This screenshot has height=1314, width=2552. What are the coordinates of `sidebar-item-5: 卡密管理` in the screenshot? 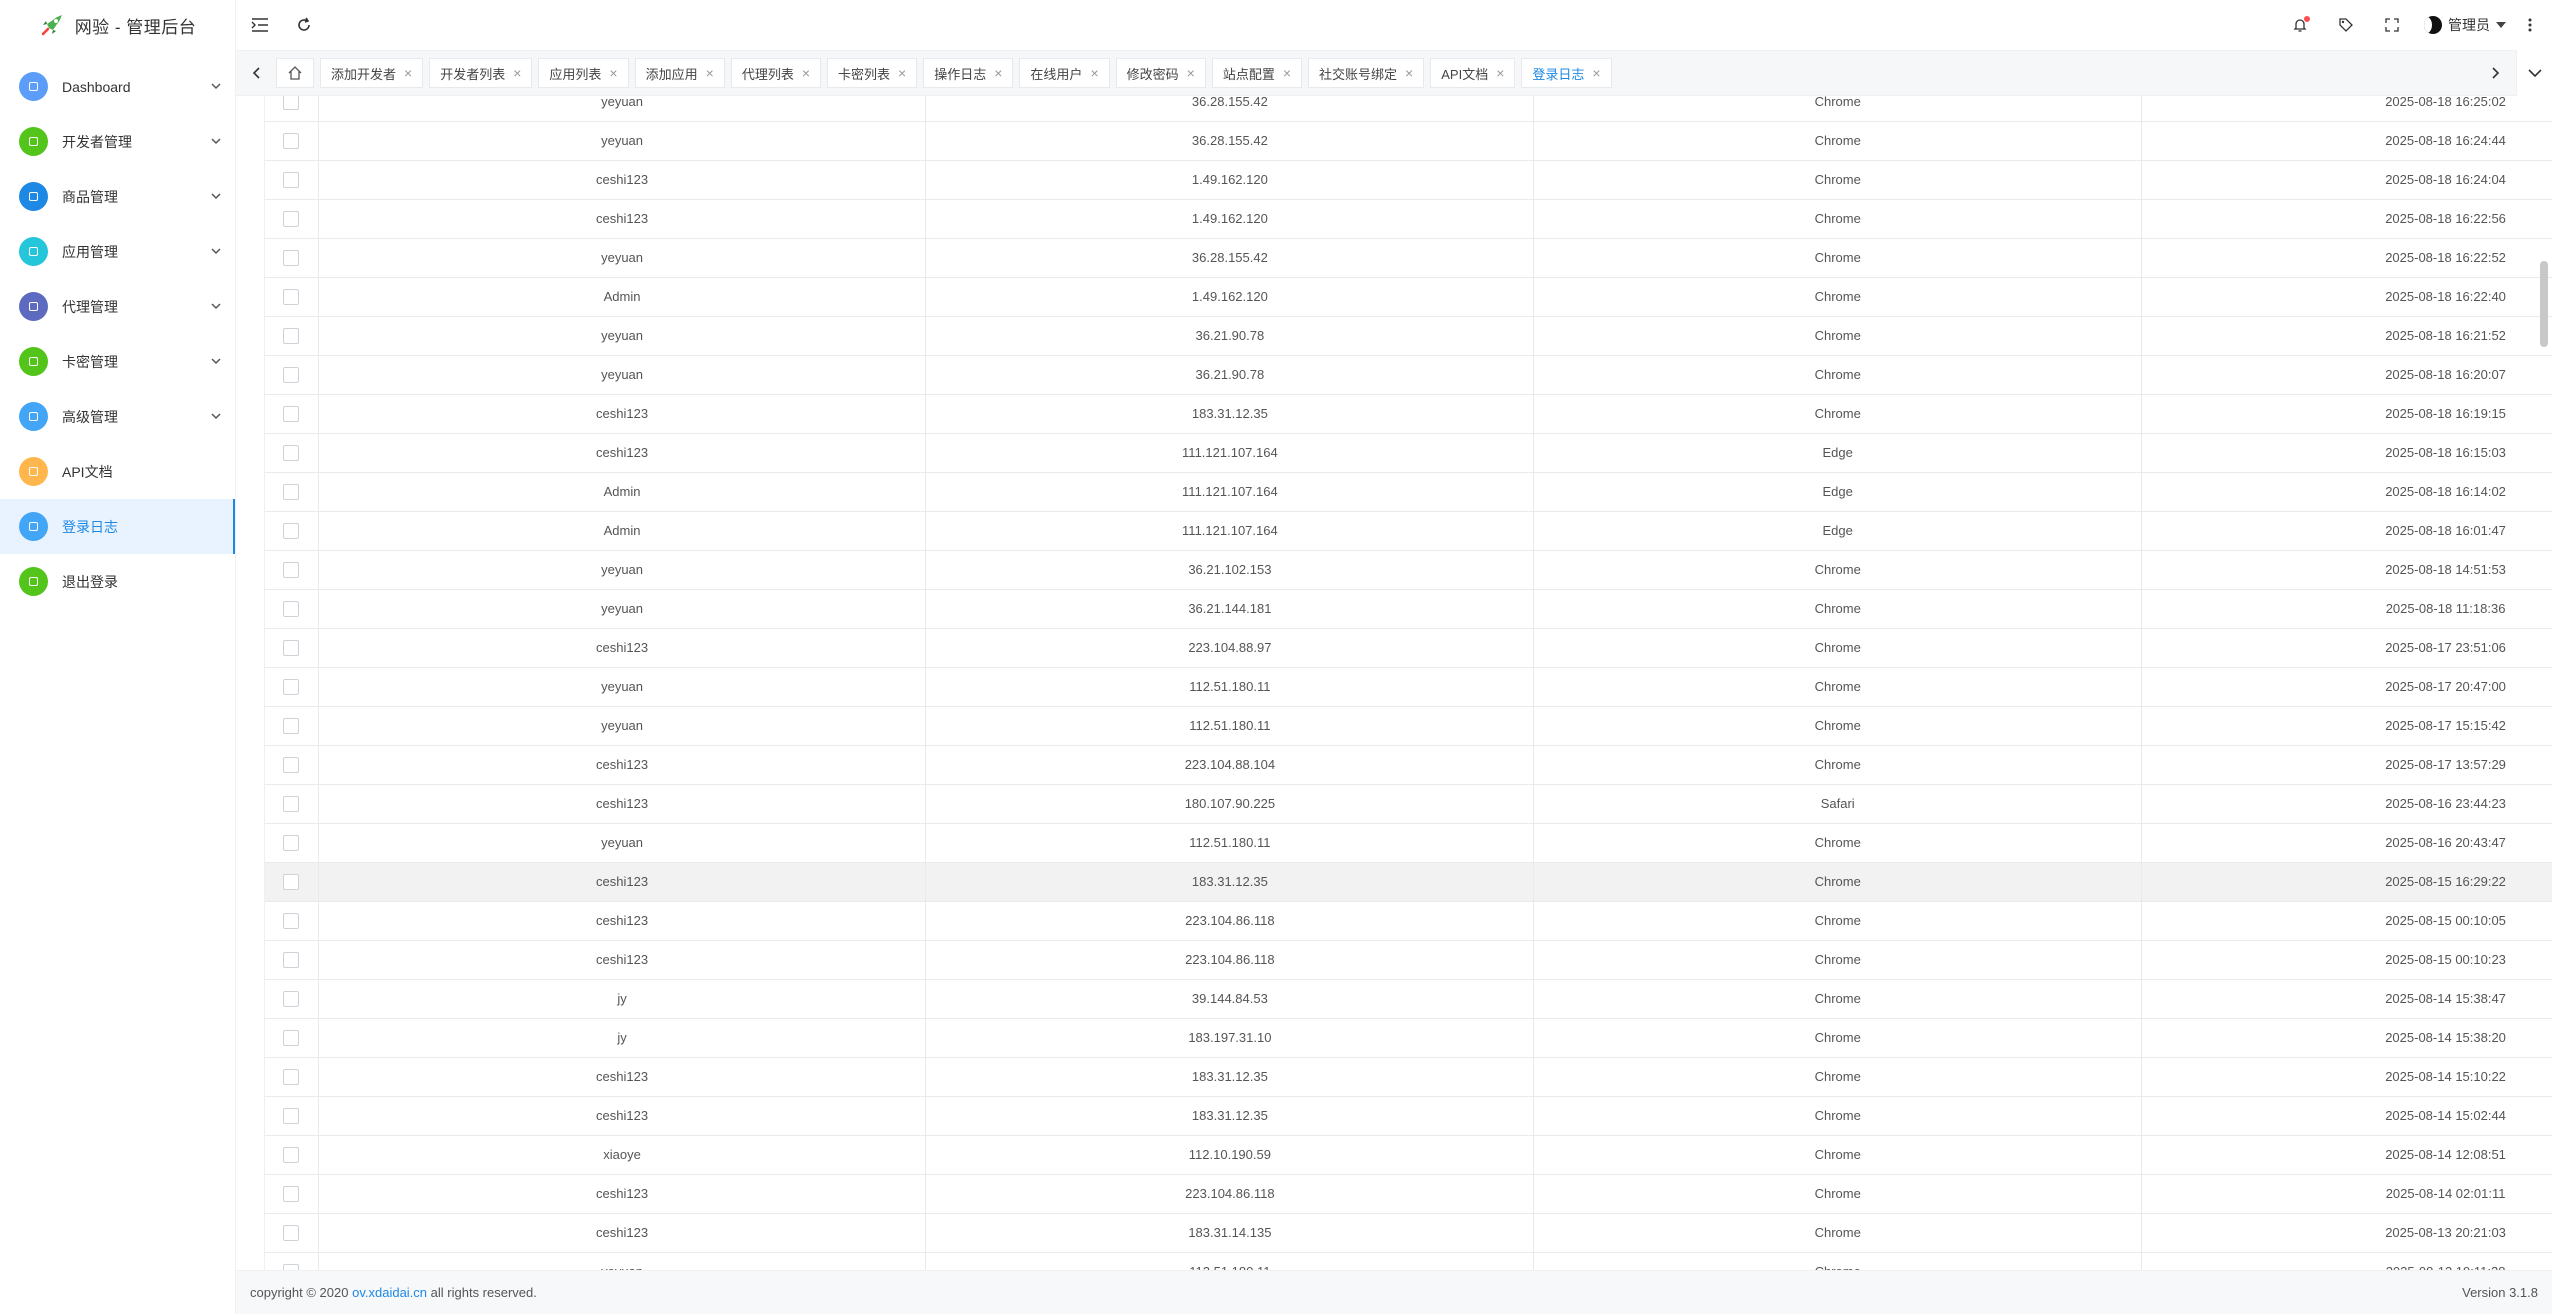 It's located at (117, 361).